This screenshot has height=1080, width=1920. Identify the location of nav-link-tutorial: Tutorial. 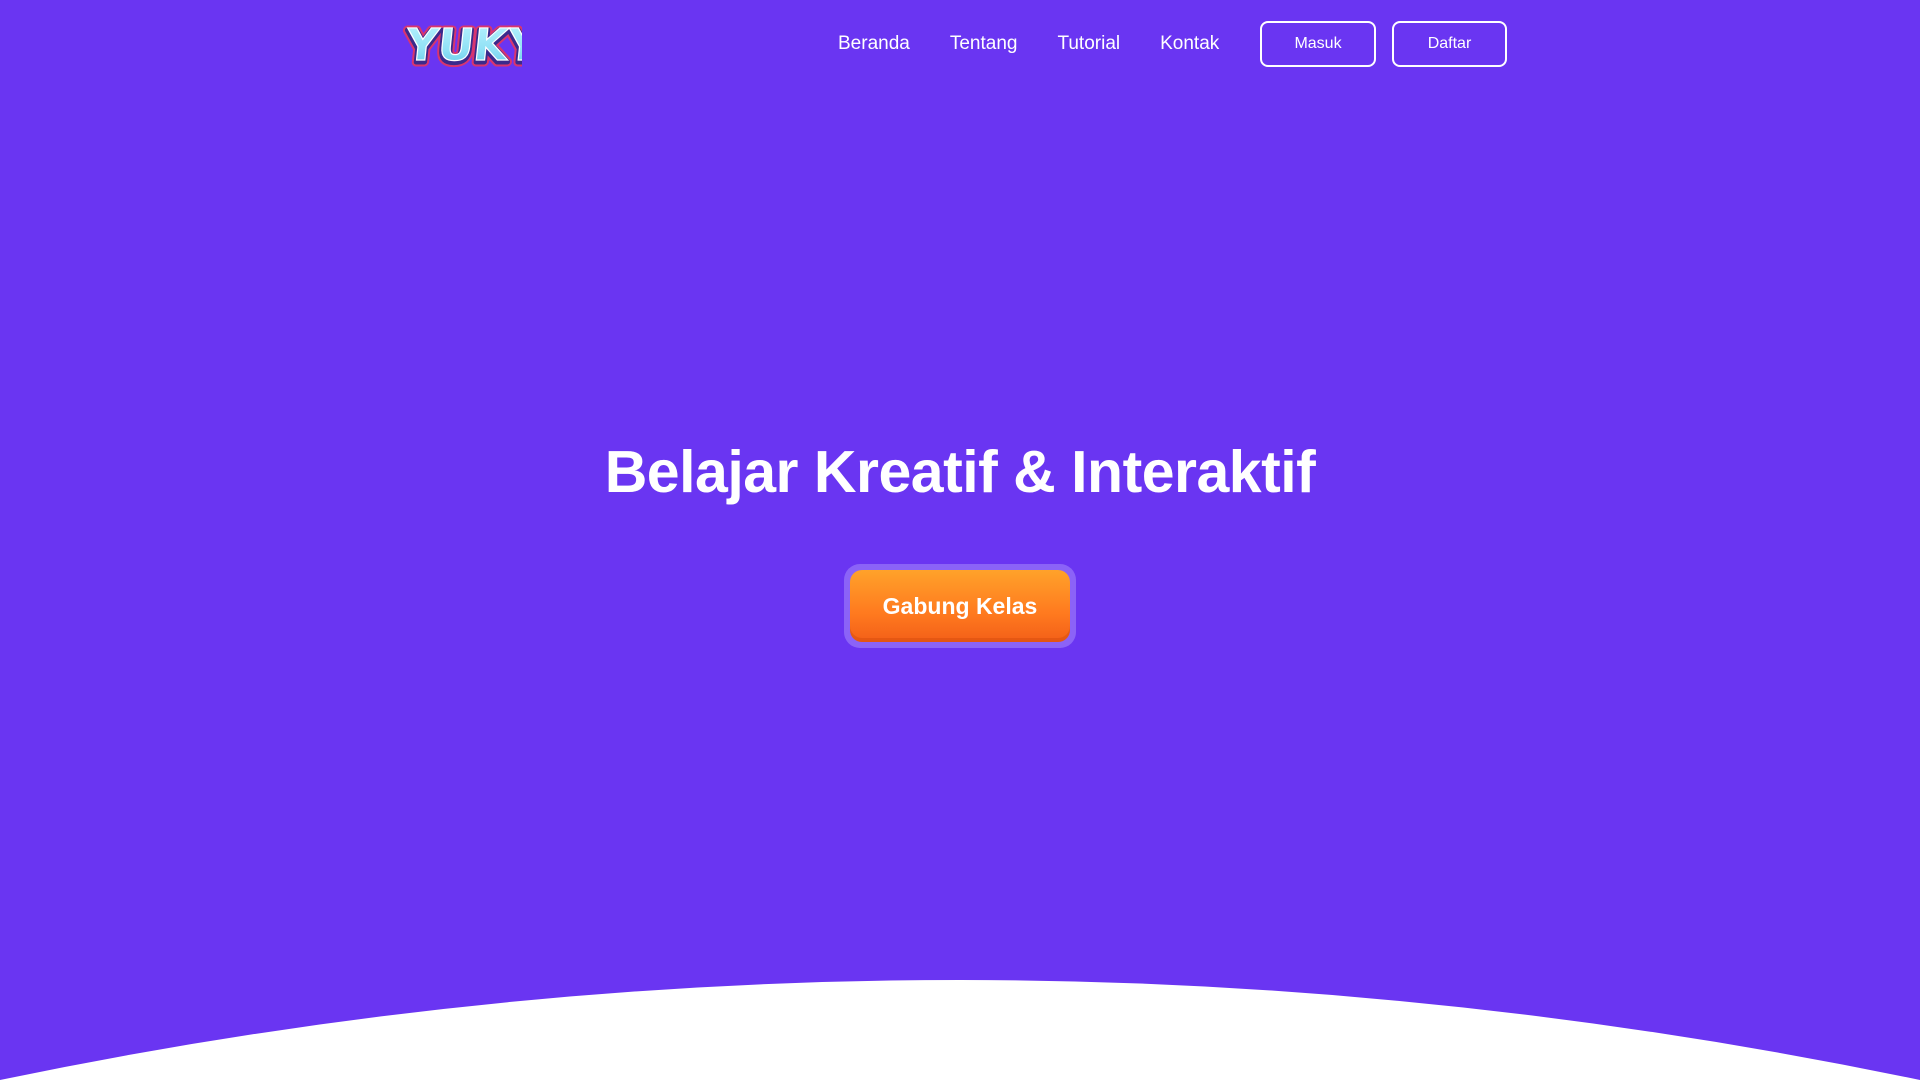
(1088, 44).